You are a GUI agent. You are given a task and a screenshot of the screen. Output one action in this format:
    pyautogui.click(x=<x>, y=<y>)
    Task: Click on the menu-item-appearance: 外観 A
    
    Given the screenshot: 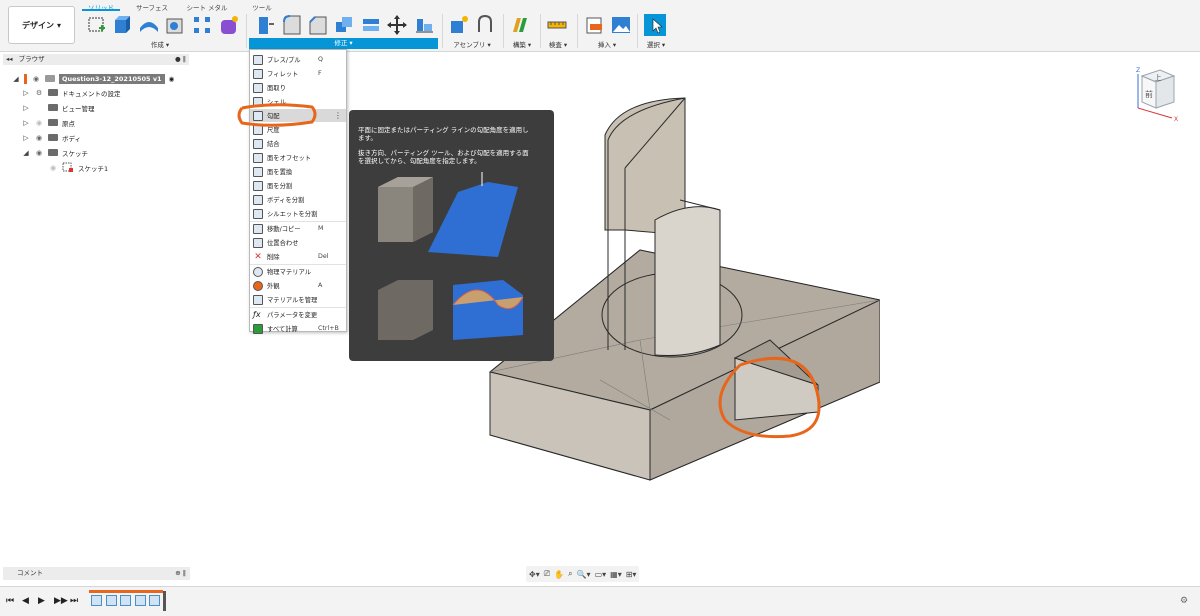 What is the action you would take?
    pyautogui.click(x=298, y=285)
    